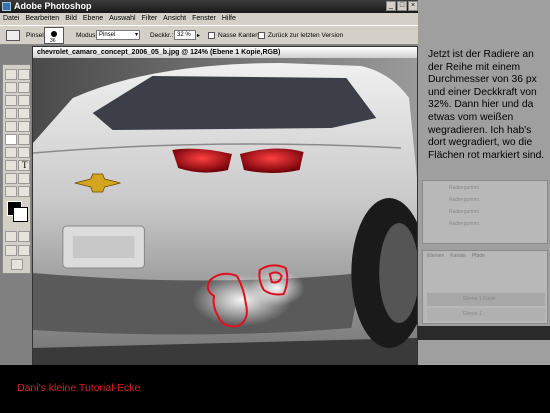  I want to click on layer-row: Ebene 1 Kopie, so click(486, 299).